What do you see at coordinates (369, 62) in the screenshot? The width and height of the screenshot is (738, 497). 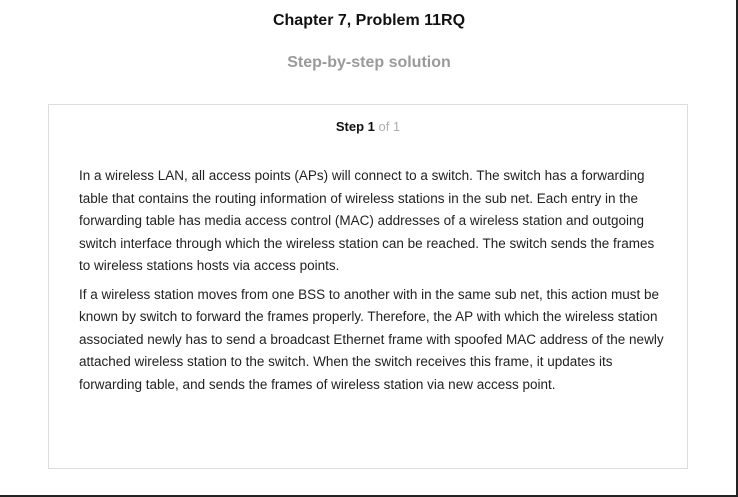 I see `solution-subtitle: Step-by-step solution` at bounding box center [369, 62].